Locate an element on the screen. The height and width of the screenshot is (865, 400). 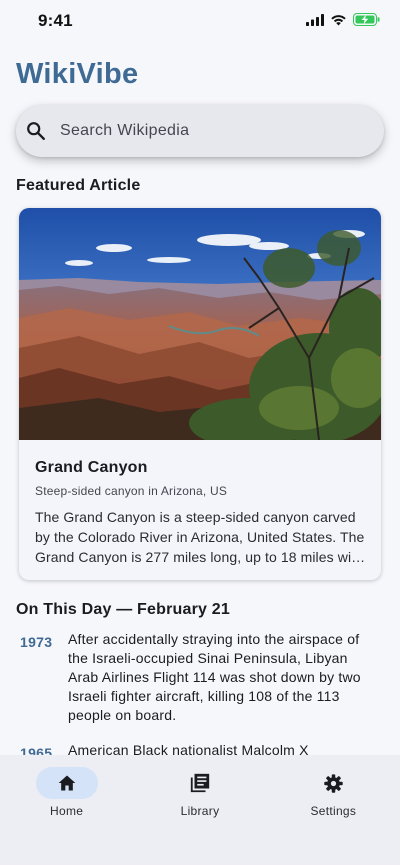
nav-label-settings: Settings is located at coordinates (333, 811).